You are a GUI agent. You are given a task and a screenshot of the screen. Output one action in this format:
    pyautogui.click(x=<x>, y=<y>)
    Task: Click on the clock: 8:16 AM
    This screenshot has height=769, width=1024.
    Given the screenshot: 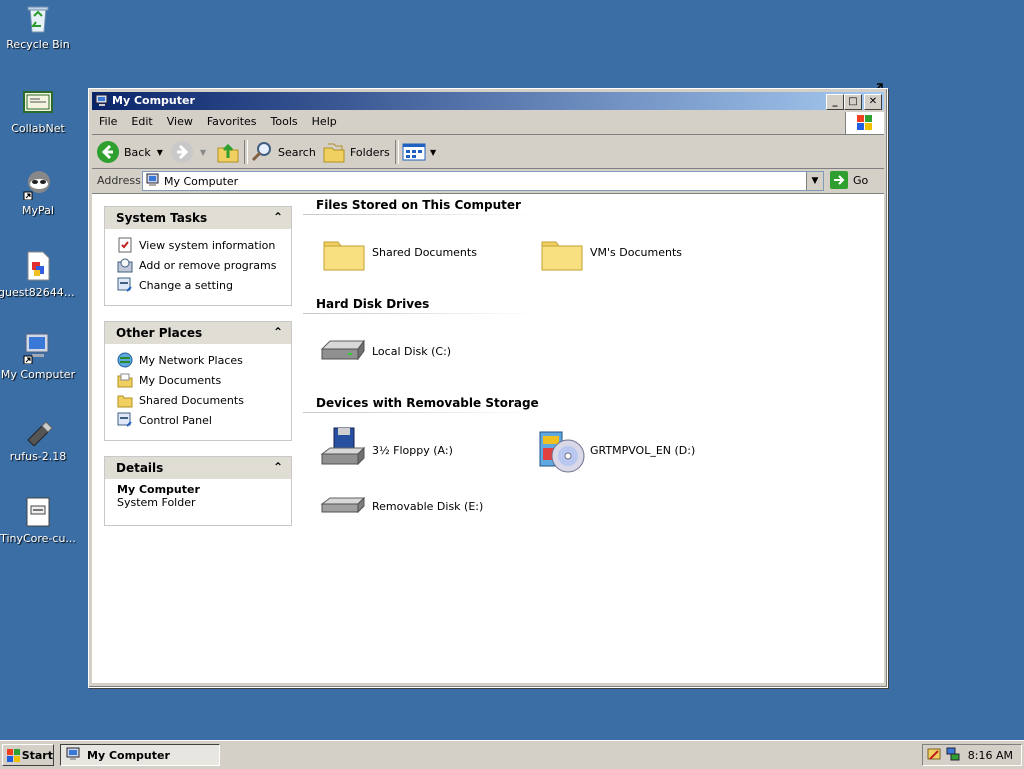 What is the action you would take?
    pyautogui.click(x=990, y=755)
    